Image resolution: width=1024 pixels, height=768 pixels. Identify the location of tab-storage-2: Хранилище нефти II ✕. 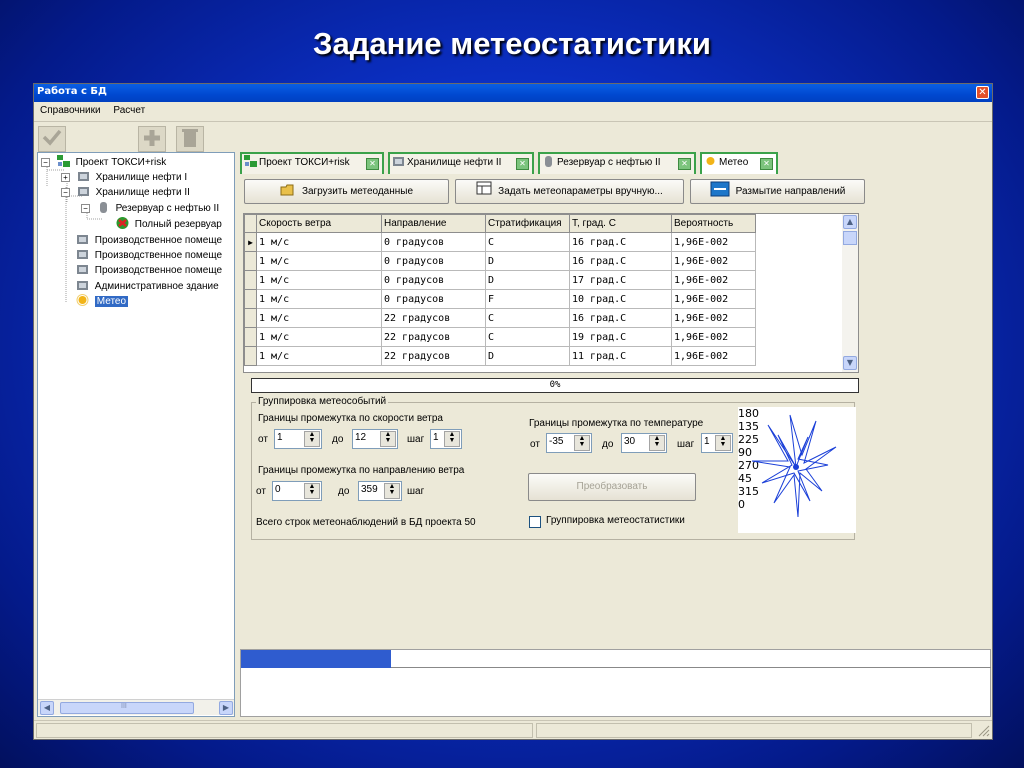
(461, 163).